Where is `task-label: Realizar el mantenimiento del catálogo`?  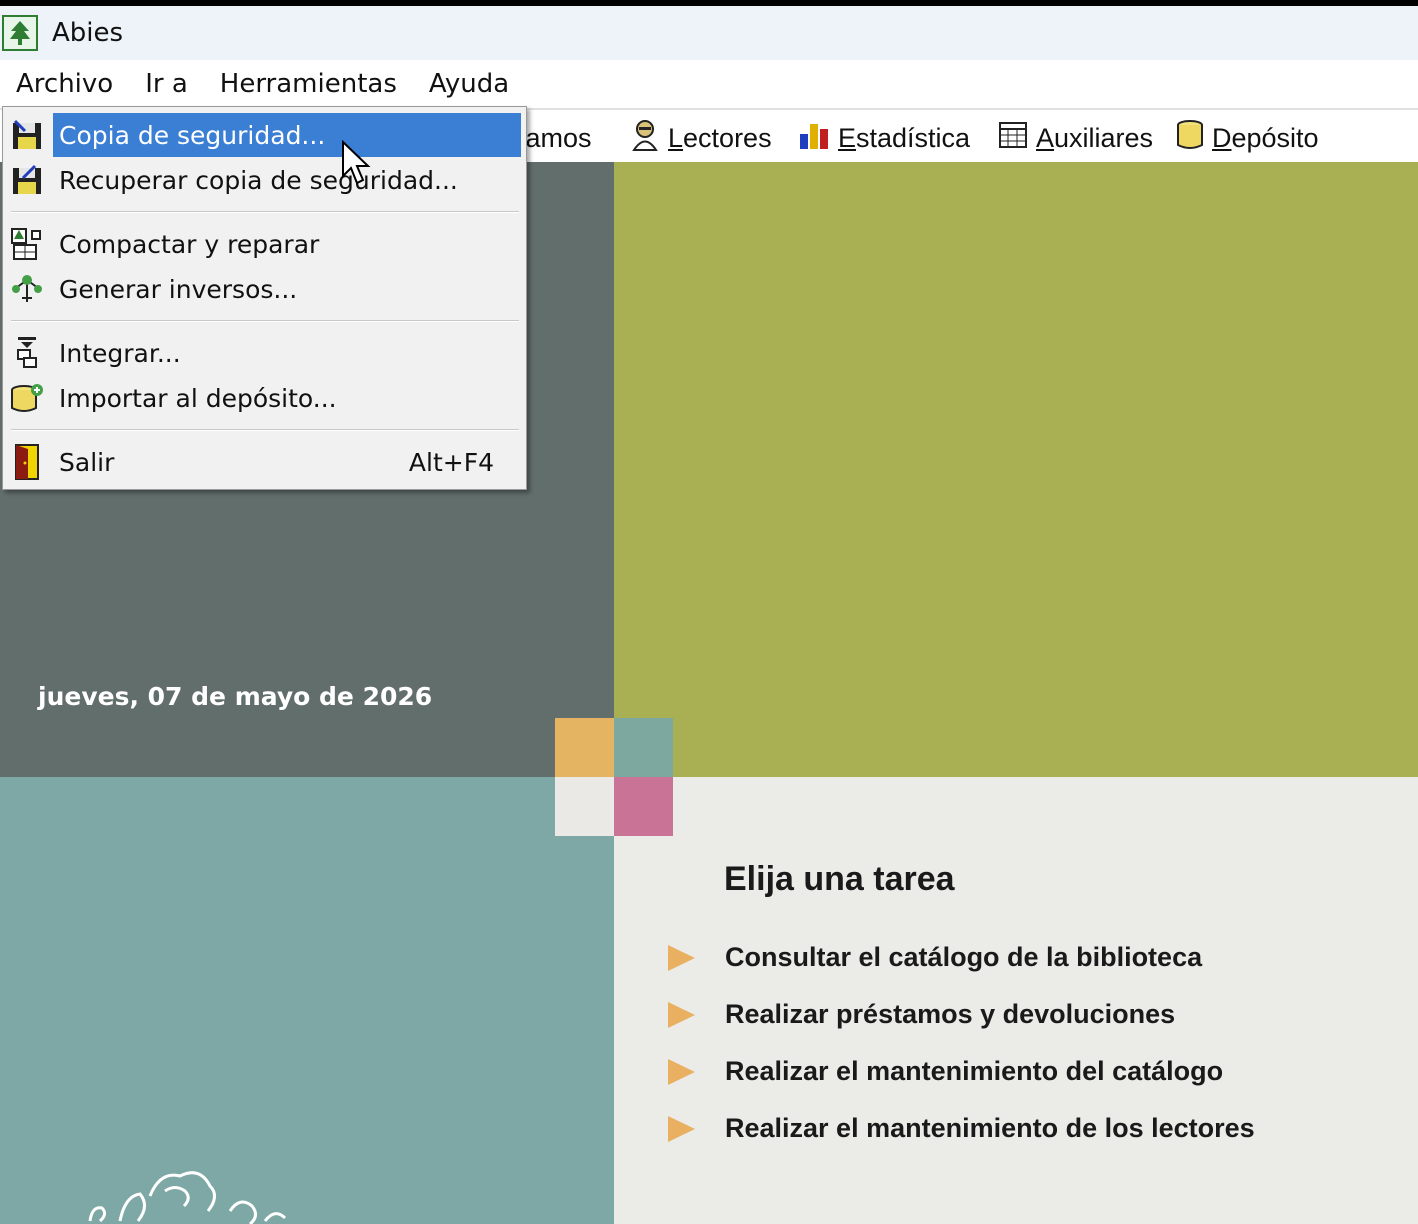
task-label: Realizar el mantenimiento del catálogo is located at coordinates (974, 1071).